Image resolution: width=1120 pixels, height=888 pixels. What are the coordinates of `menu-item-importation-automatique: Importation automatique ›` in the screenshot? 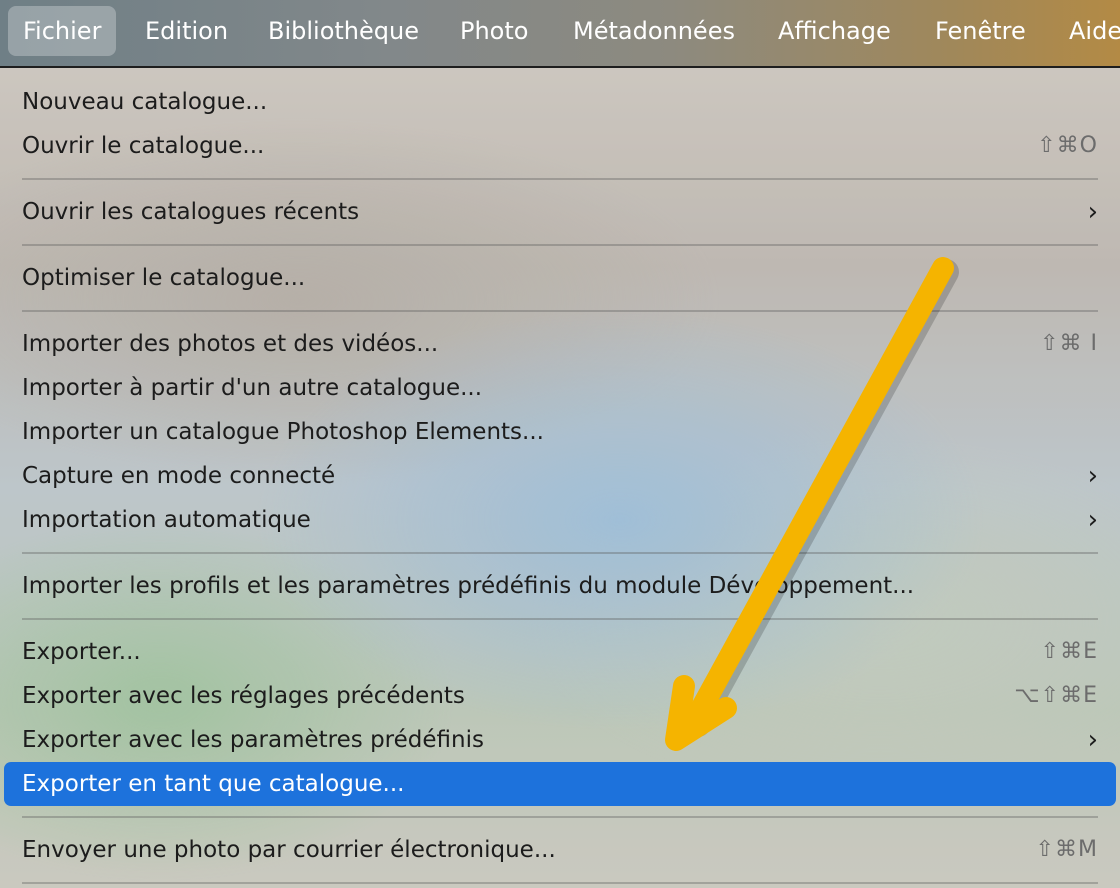 It's located at (560, 520).